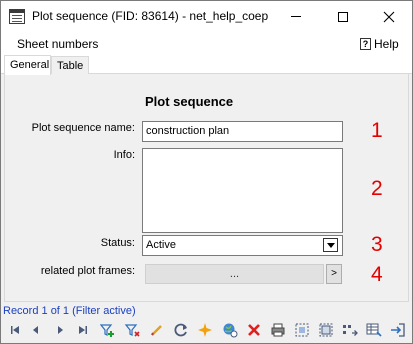  I want to click on exit-icon, so click(398, 330).